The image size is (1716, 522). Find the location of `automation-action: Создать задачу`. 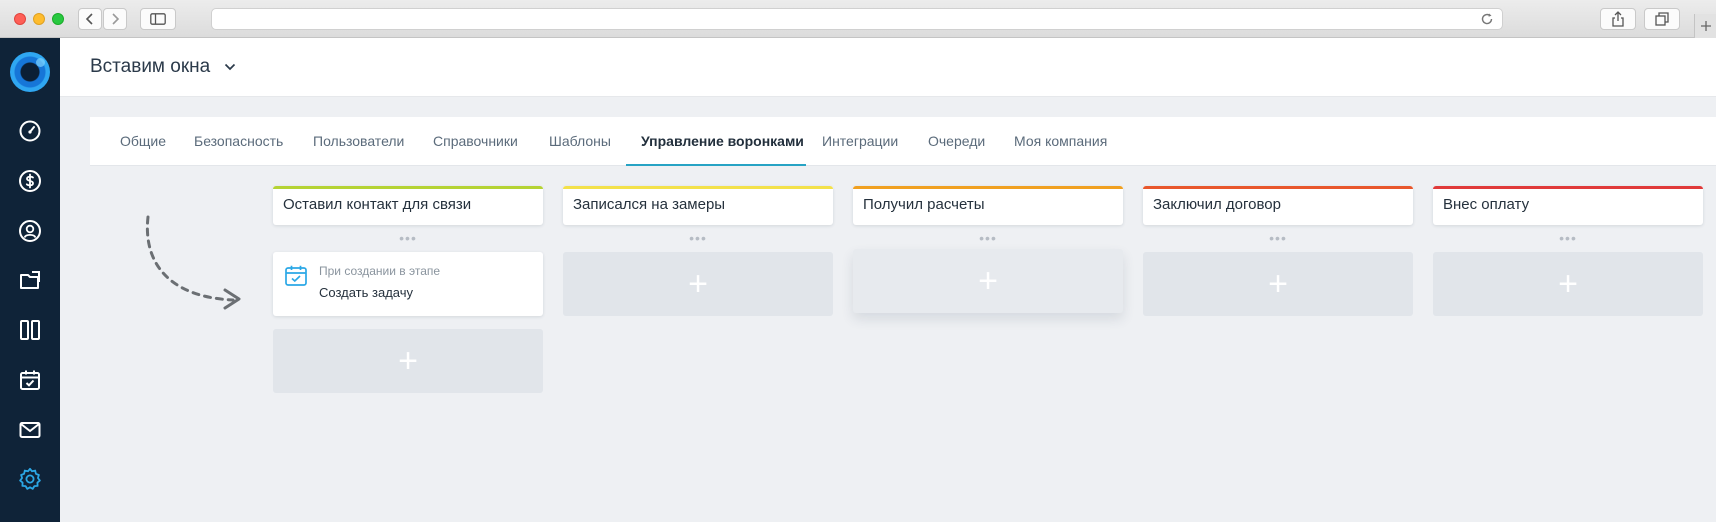

automation-action: Создать задачу is located at coordinates (366, 292).